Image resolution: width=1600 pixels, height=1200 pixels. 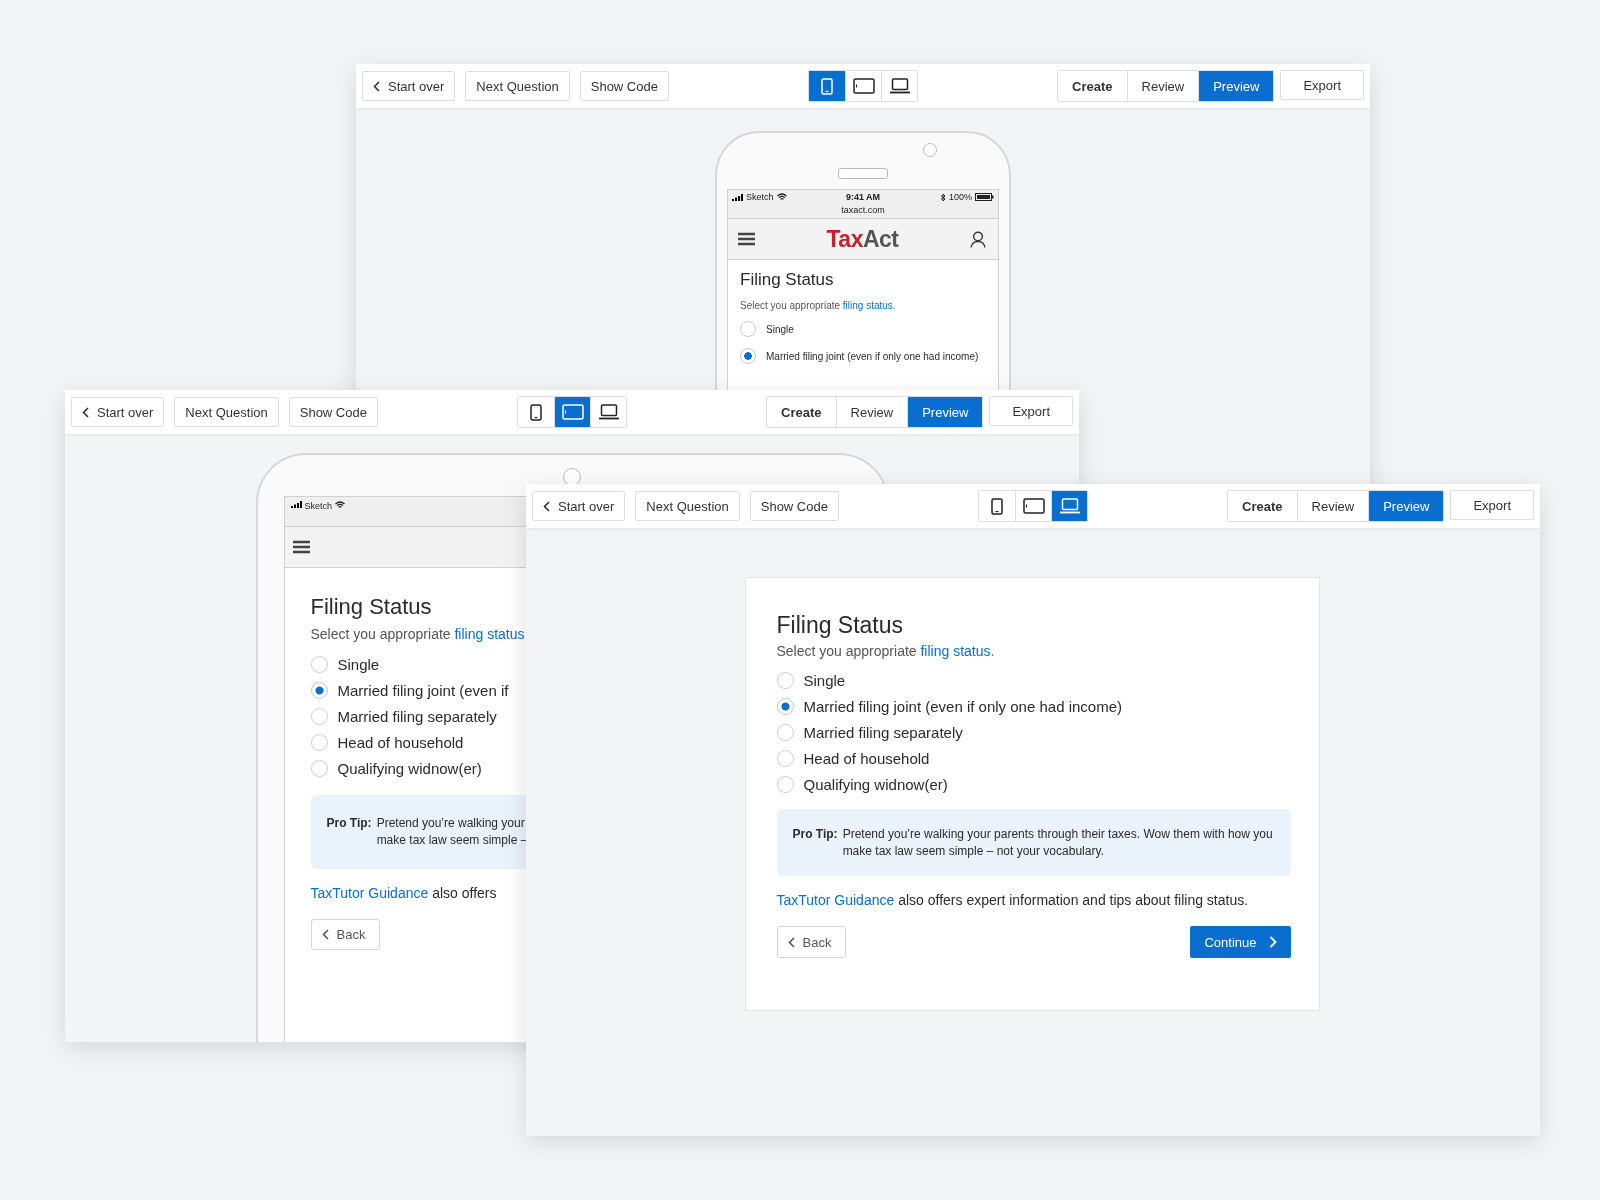 What do you see at coordinates (863, 197) in the screenshot?
I see `clock-text: 9:41 AM` at bounding box center [863, 197].